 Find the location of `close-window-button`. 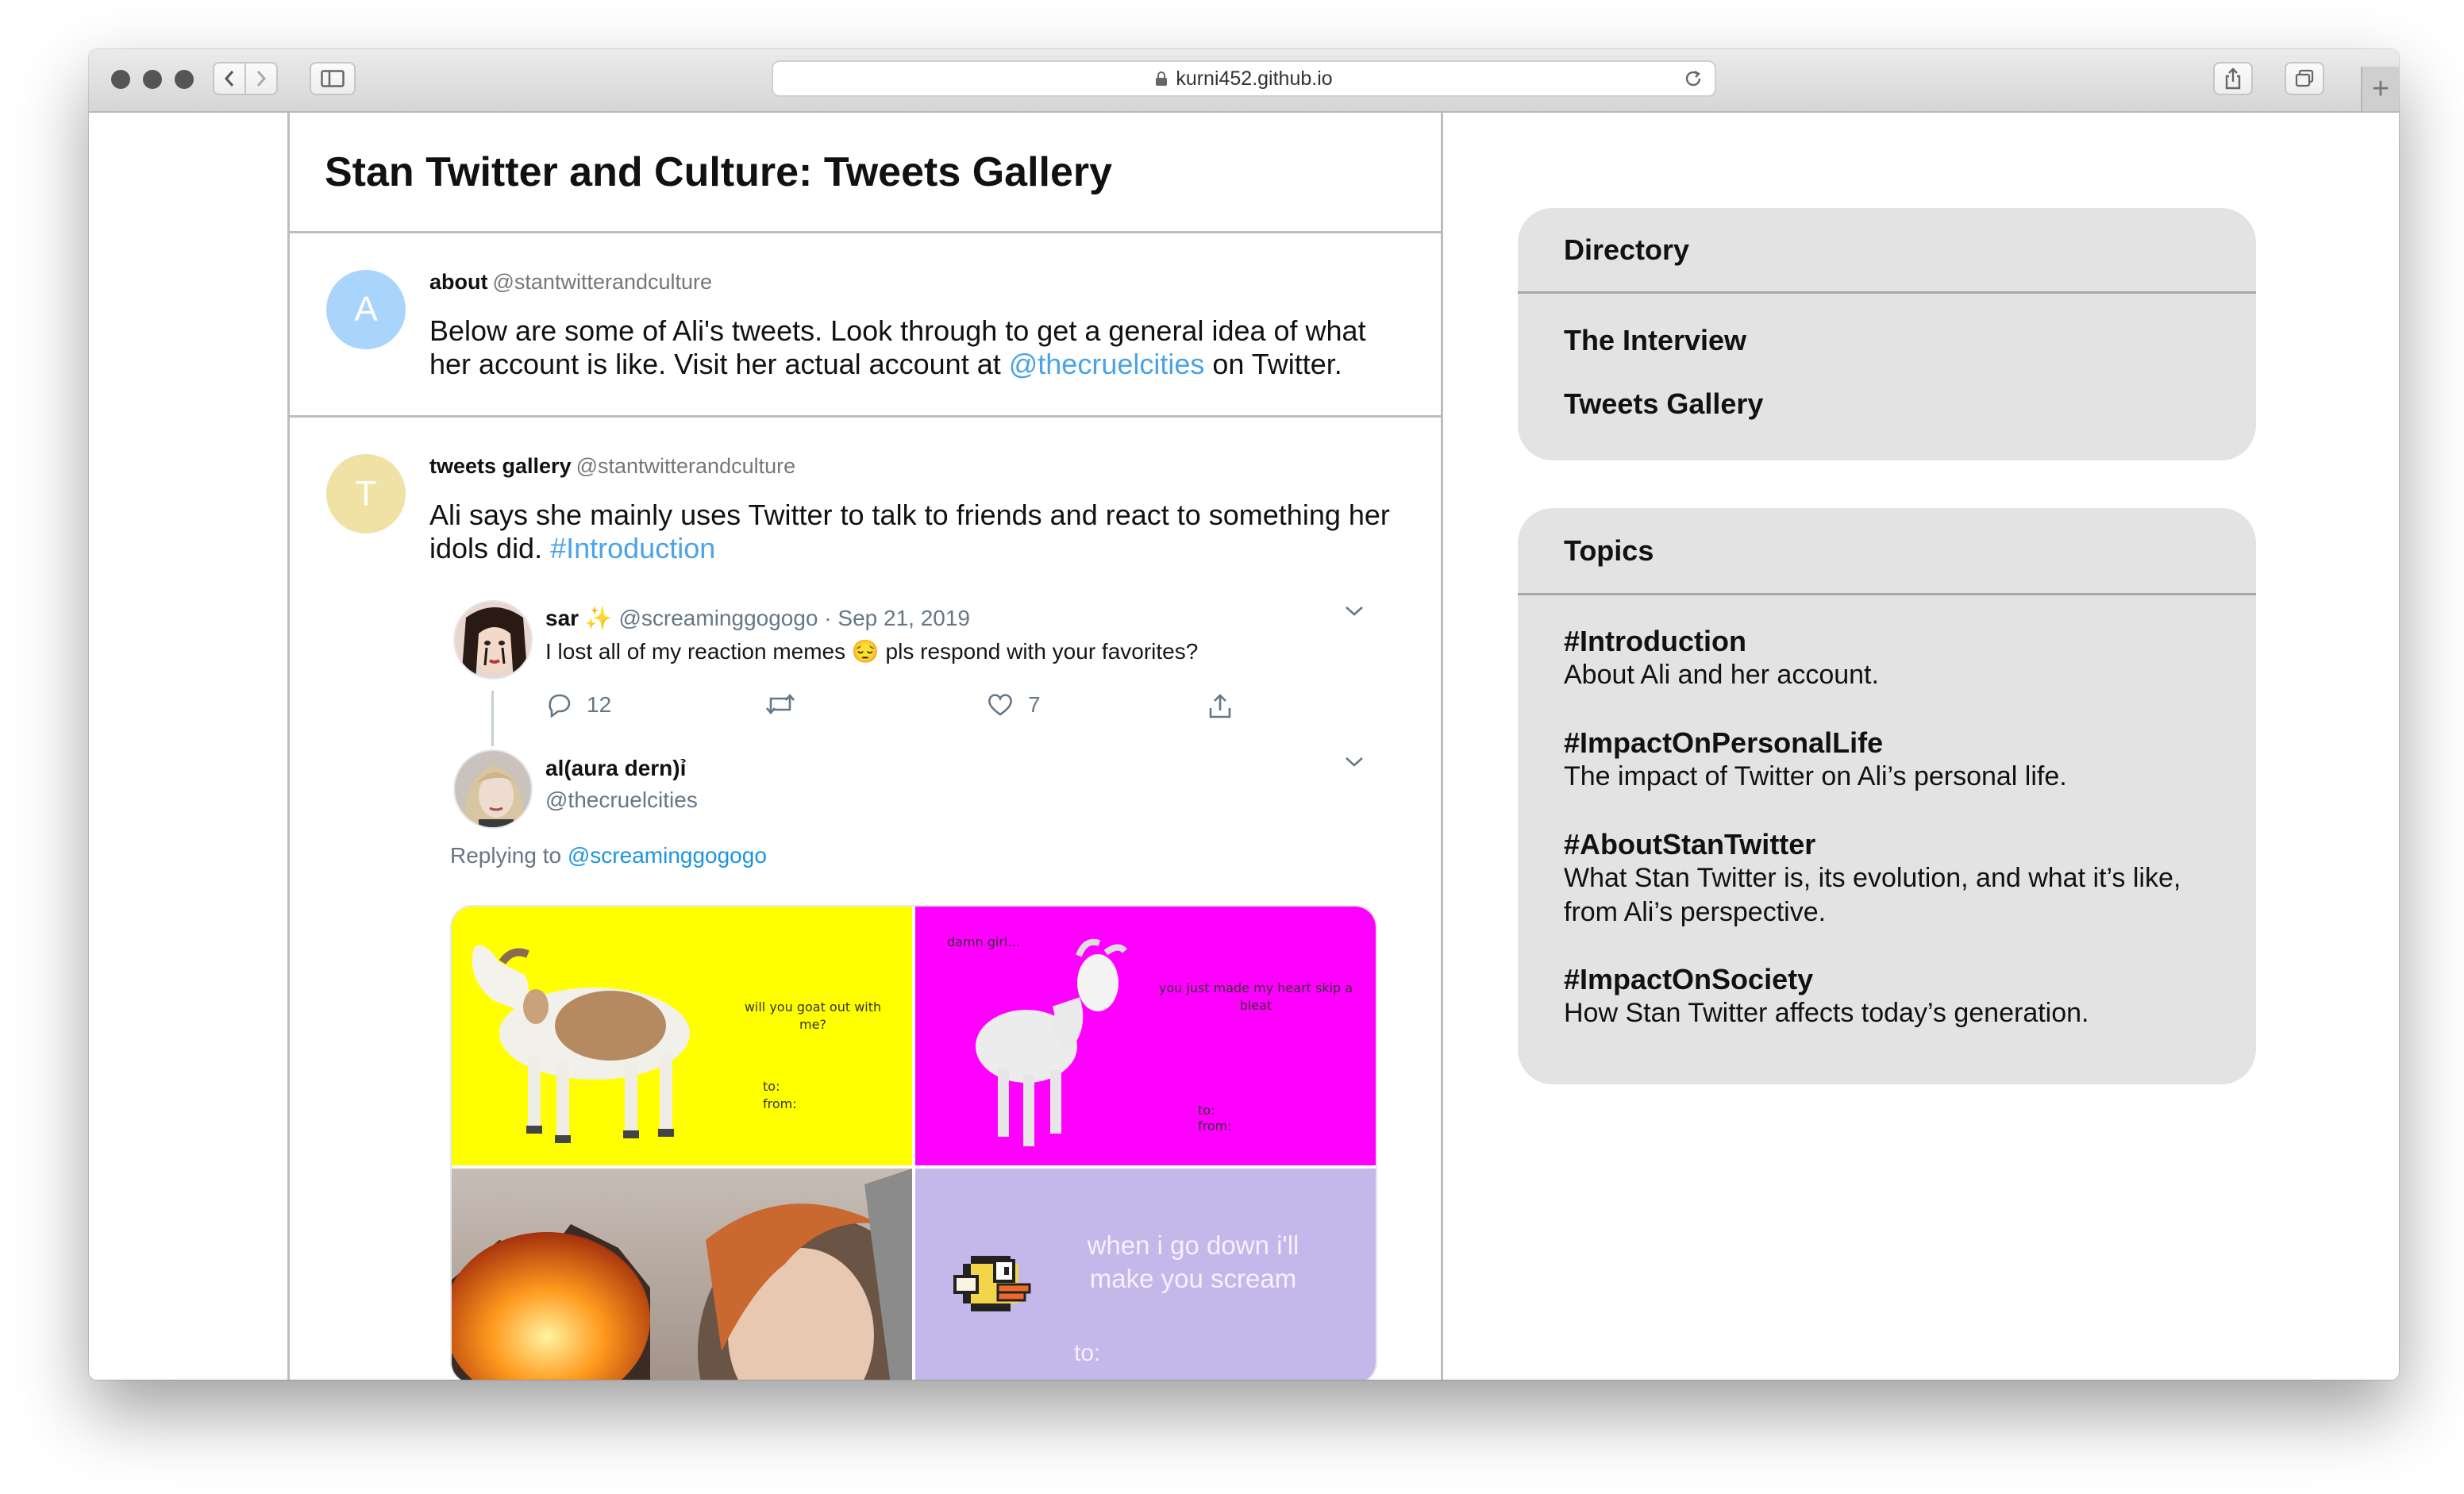

close-window-button is located at coordinates (120, 79).